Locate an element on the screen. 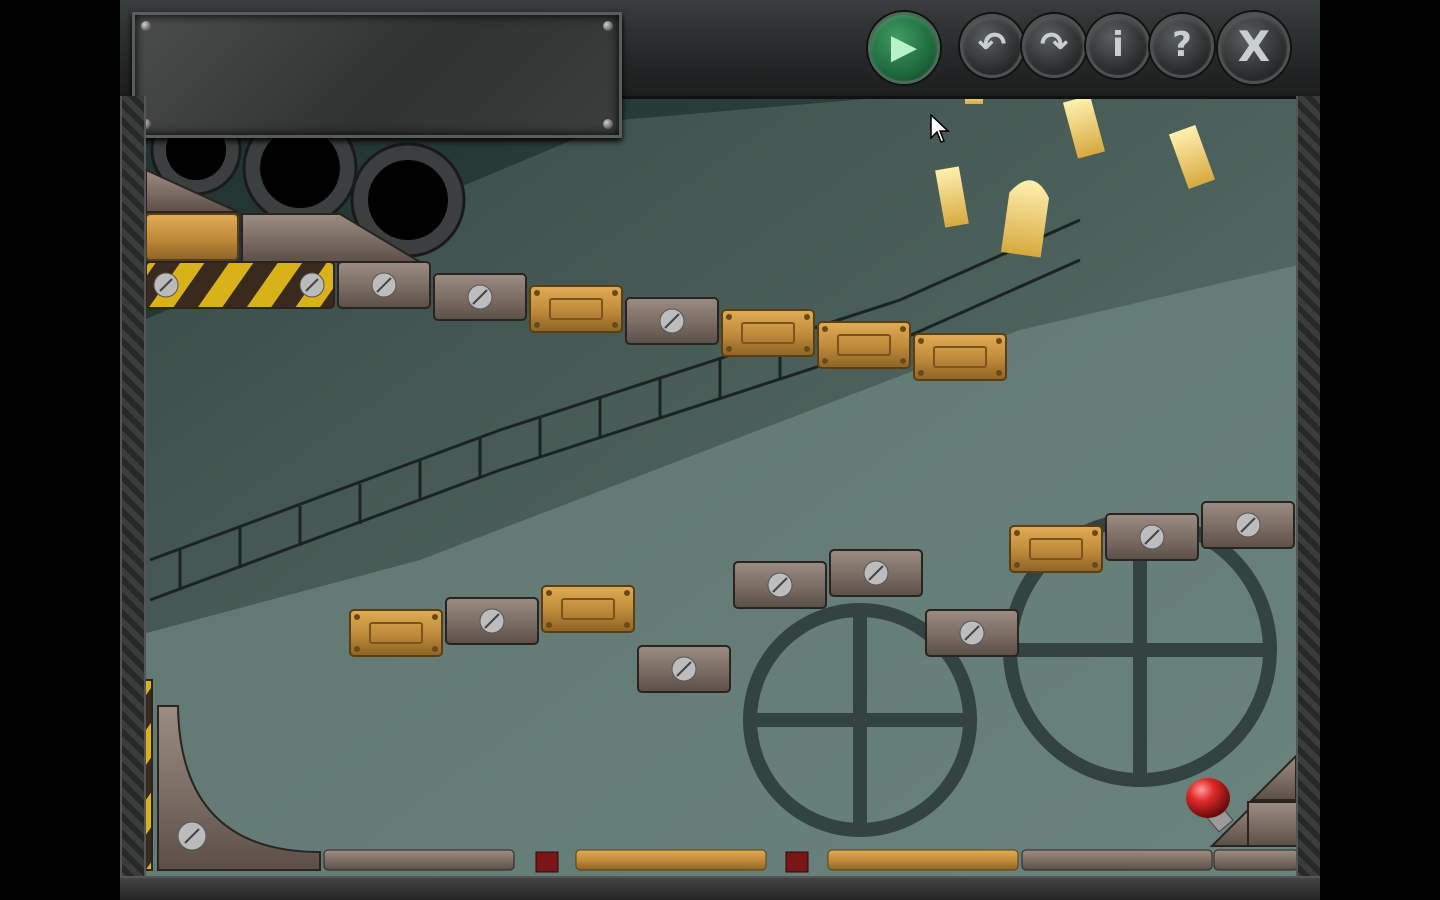 The width and height of the screenshot is (1440, 900). frame-left is located at coordinates (133, 488).